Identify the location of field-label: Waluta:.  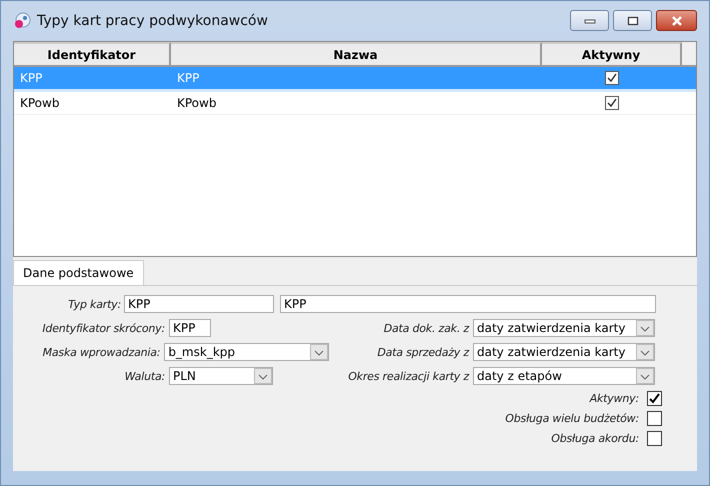
(144, 376).